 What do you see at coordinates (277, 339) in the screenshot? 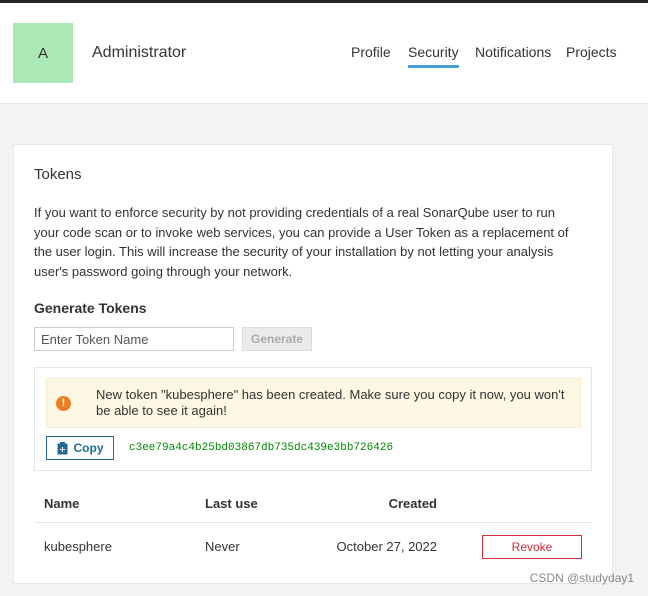
I see `generate-button: Generate` at bounding box center [277, 339].